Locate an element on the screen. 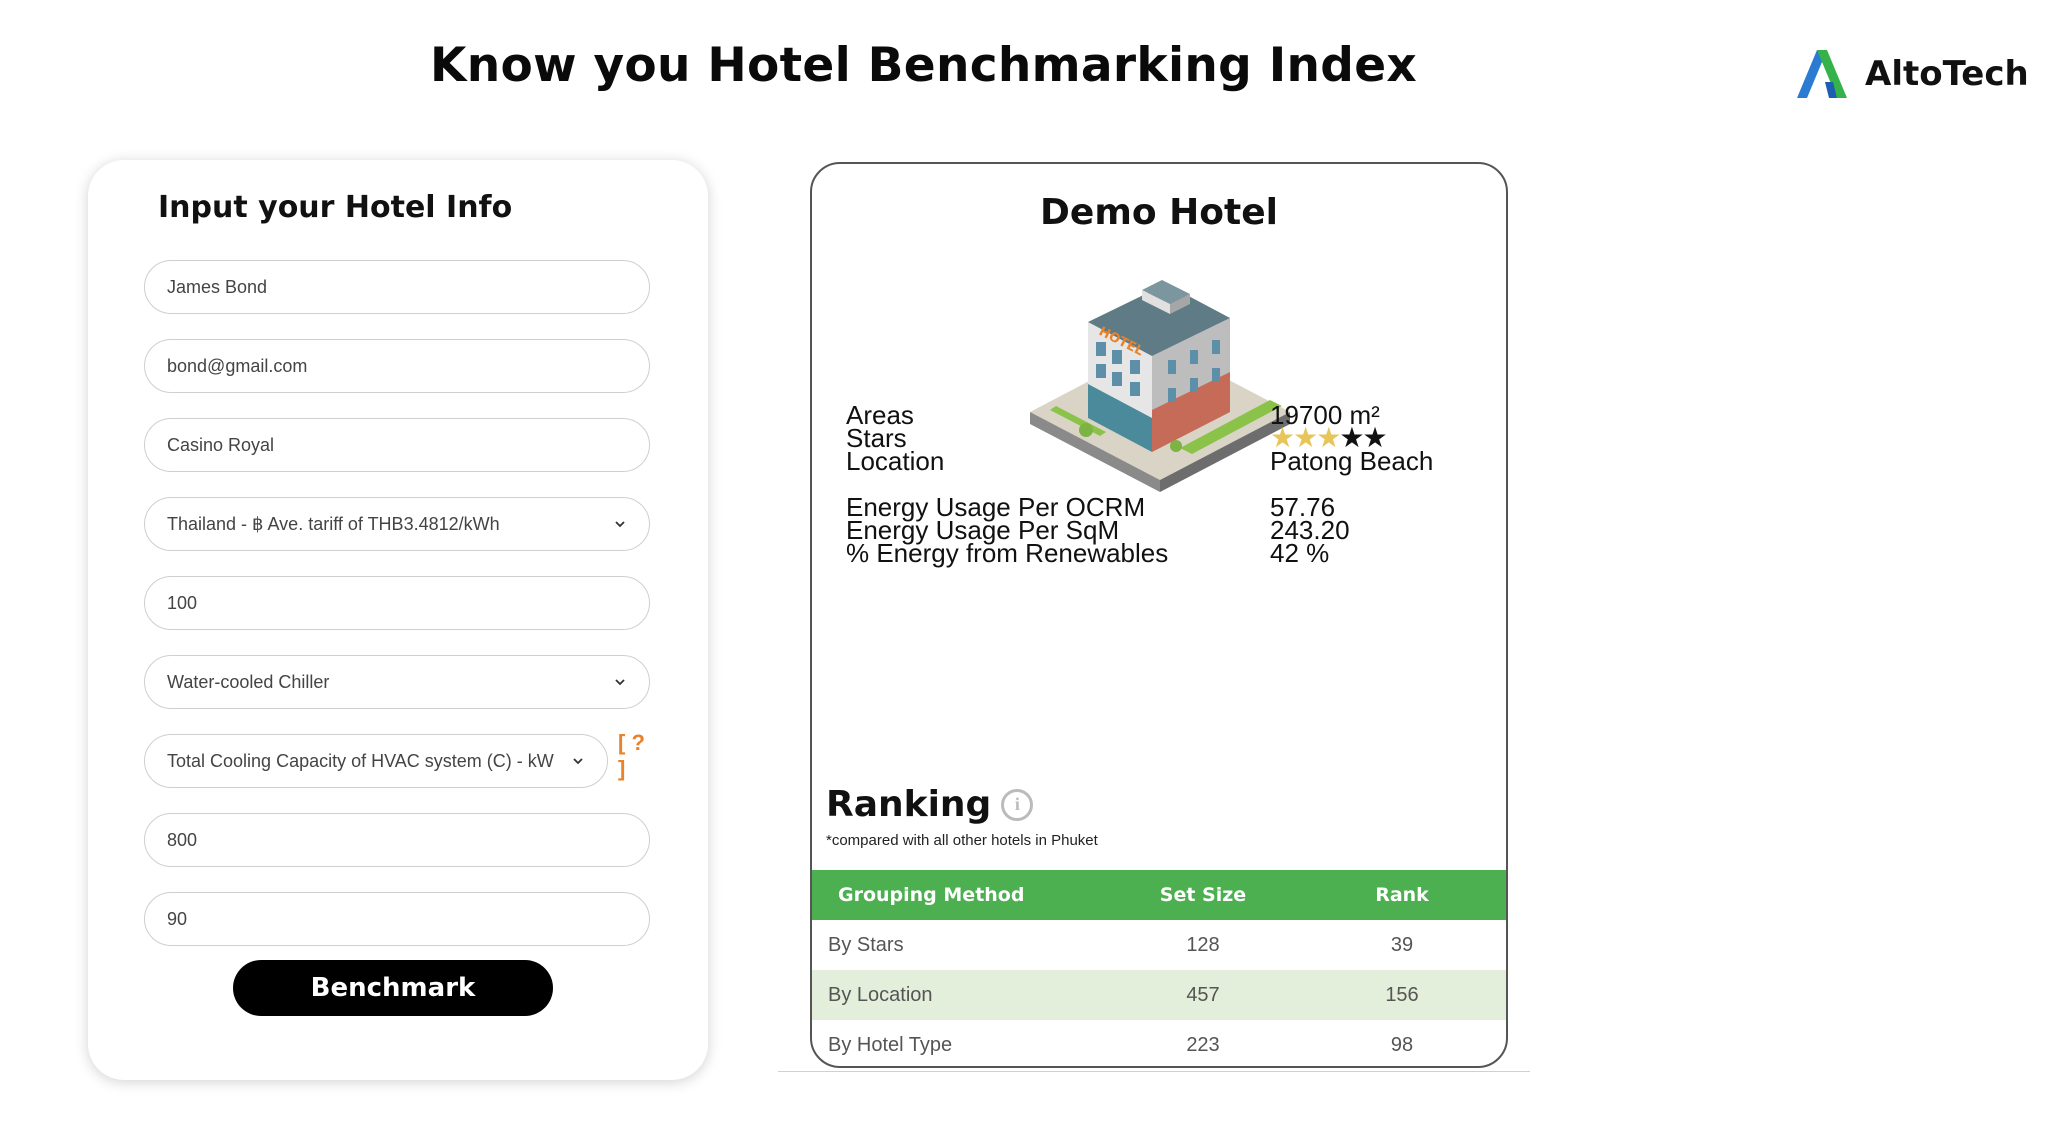 The image size is (2066, 1146). column-header: Set Size is located at coordinates (1203, 895).